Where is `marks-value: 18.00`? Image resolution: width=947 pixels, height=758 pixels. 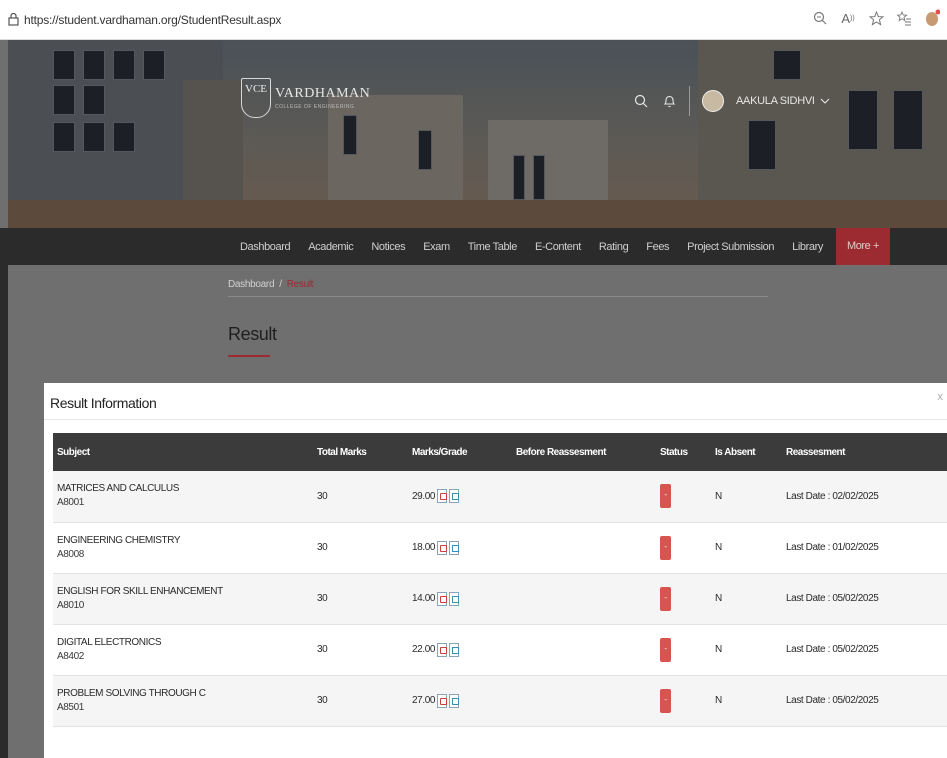
marks-value: 18.00 is located at coordinates (424, 547).